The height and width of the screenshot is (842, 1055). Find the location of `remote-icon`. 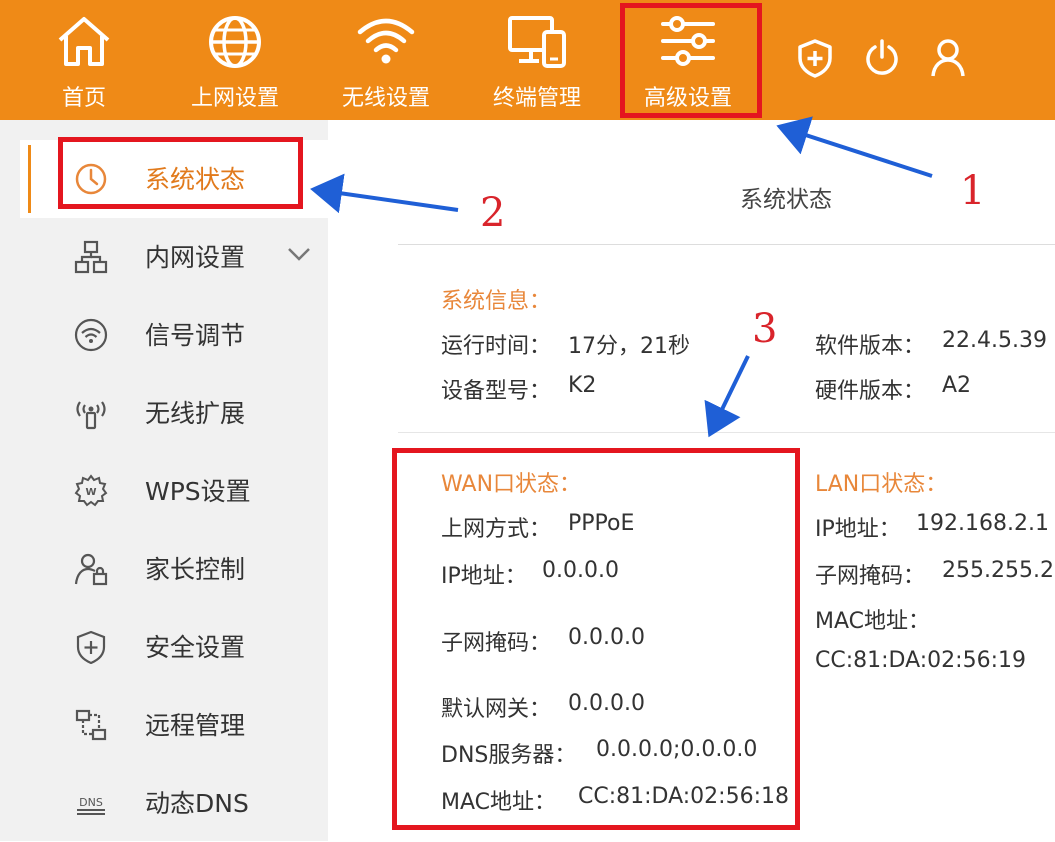

remote-icon is located at coordinates (91, 725).